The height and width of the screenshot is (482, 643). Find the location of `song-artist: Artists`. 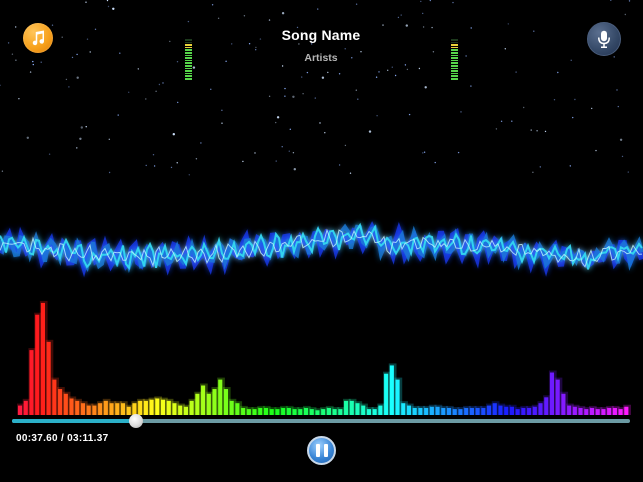

song-artist: Artists is located at coordinates (321, 58).